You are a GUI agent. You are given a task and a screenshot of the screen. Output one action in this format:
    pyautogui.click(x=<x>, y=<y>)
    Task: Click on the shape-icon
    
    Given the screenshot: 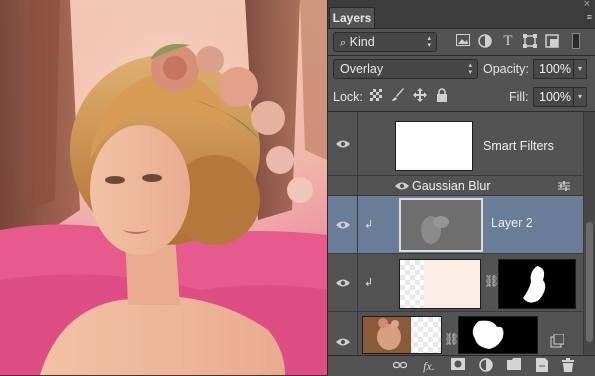 What is the action you would take?
    pyautogui.click(x=530, y=42)
    